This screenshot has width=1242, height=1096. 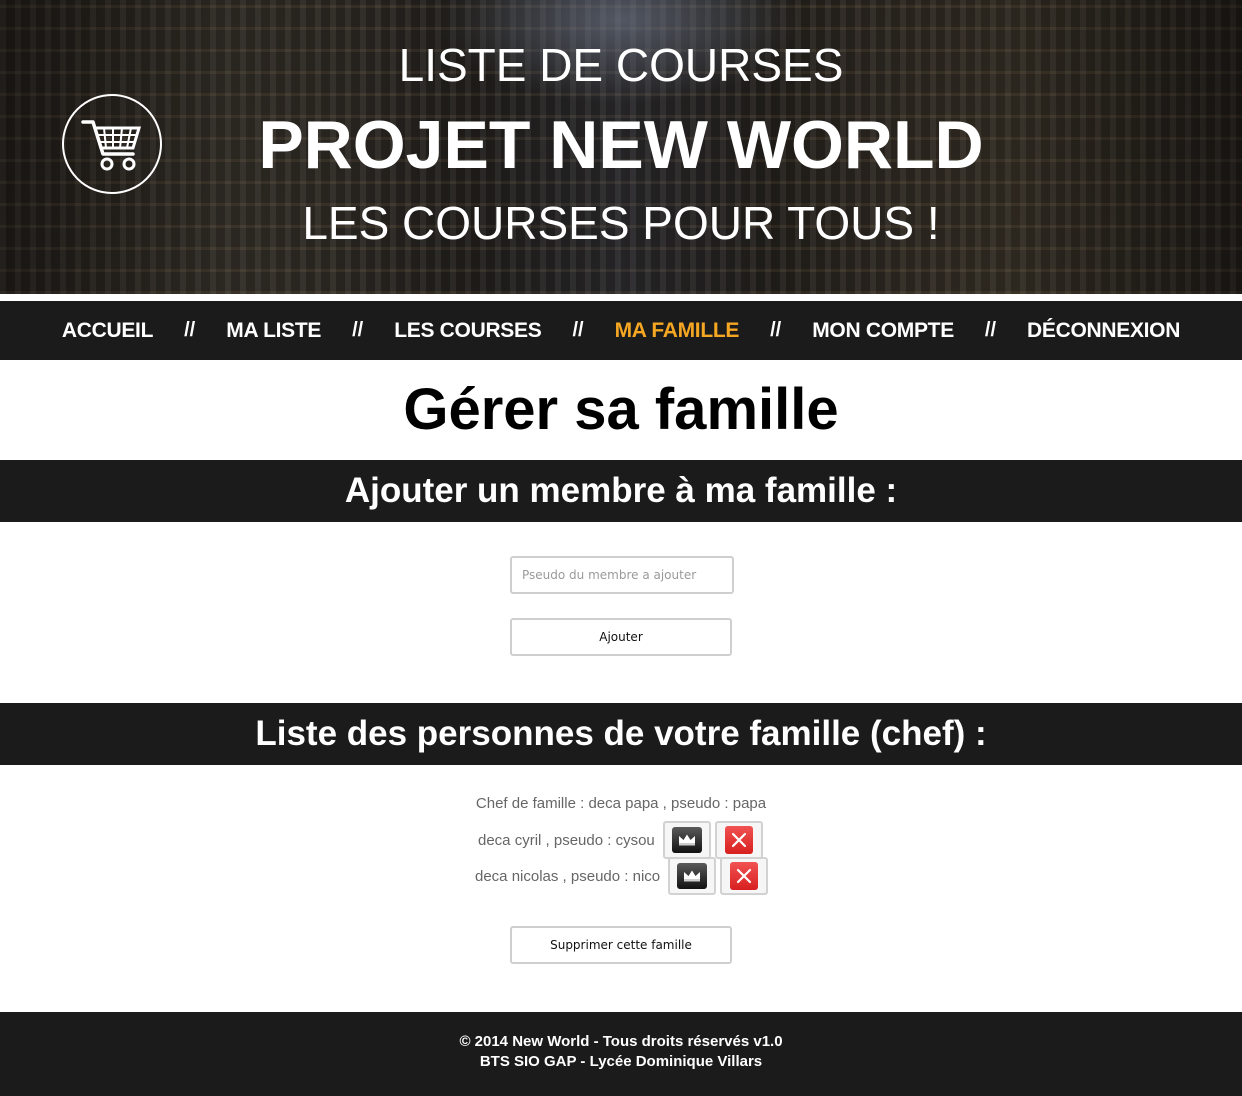 I want to click on nav-accueil: ACCUEIL, so click(x=108, y=331).